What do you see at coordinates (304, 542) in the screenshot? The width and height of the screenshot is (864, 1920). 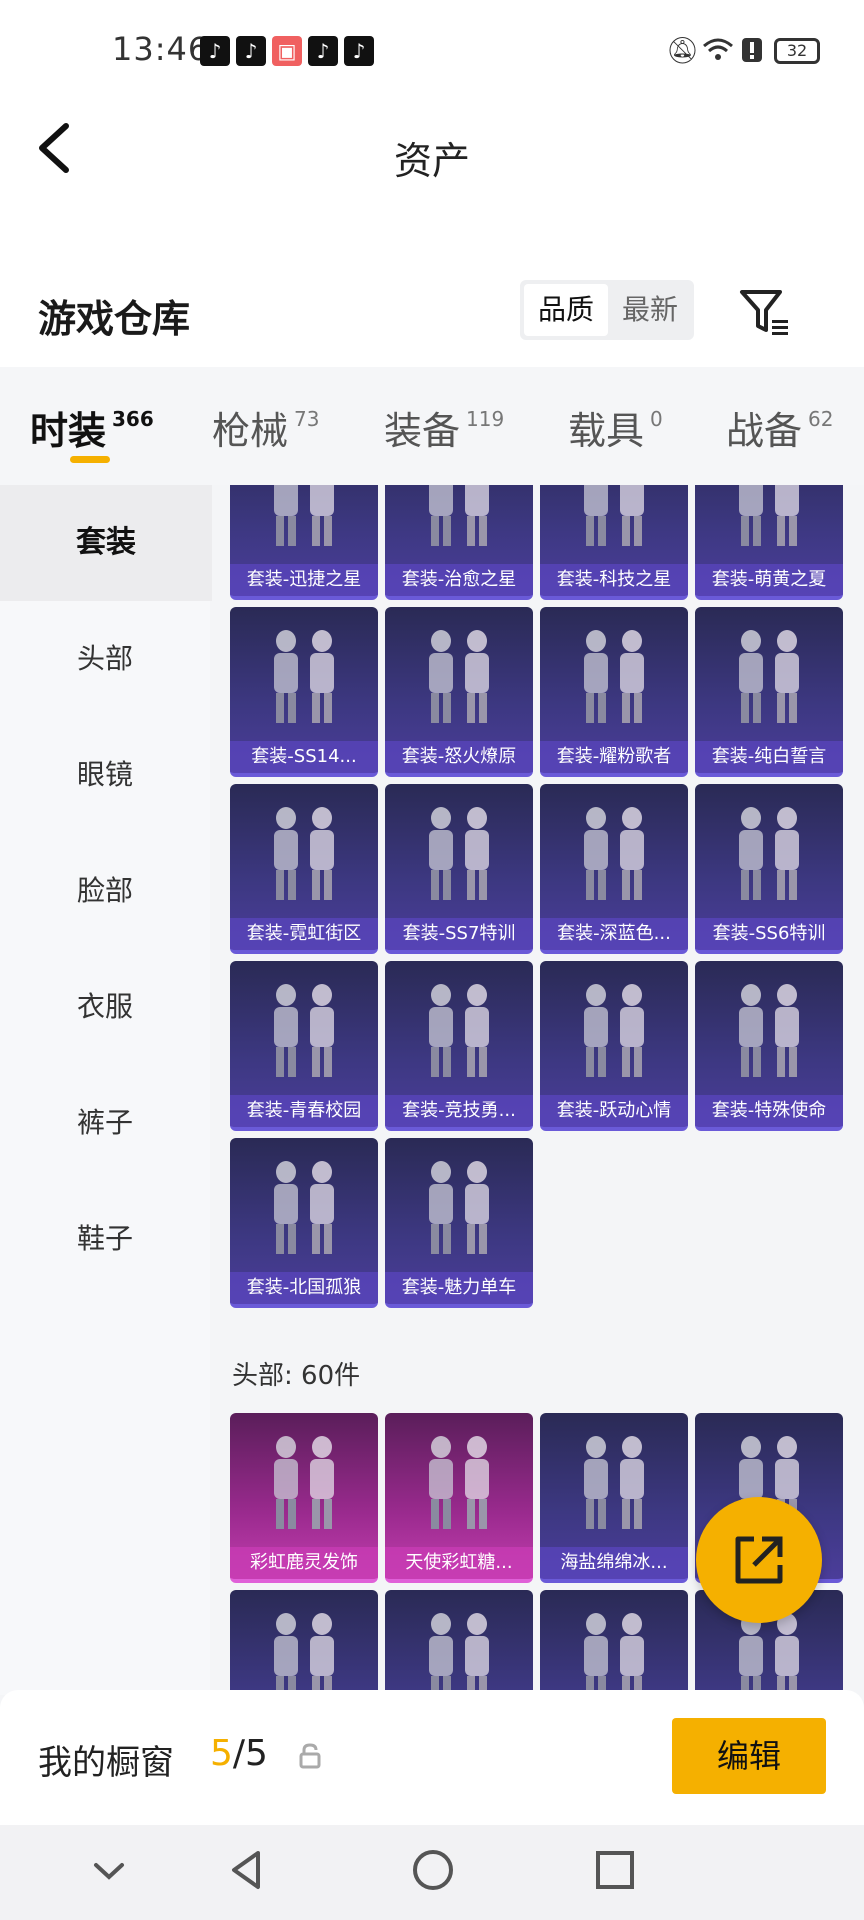 I see `item-card: 套装-迅捷之星` at bounding box center [304, 542].